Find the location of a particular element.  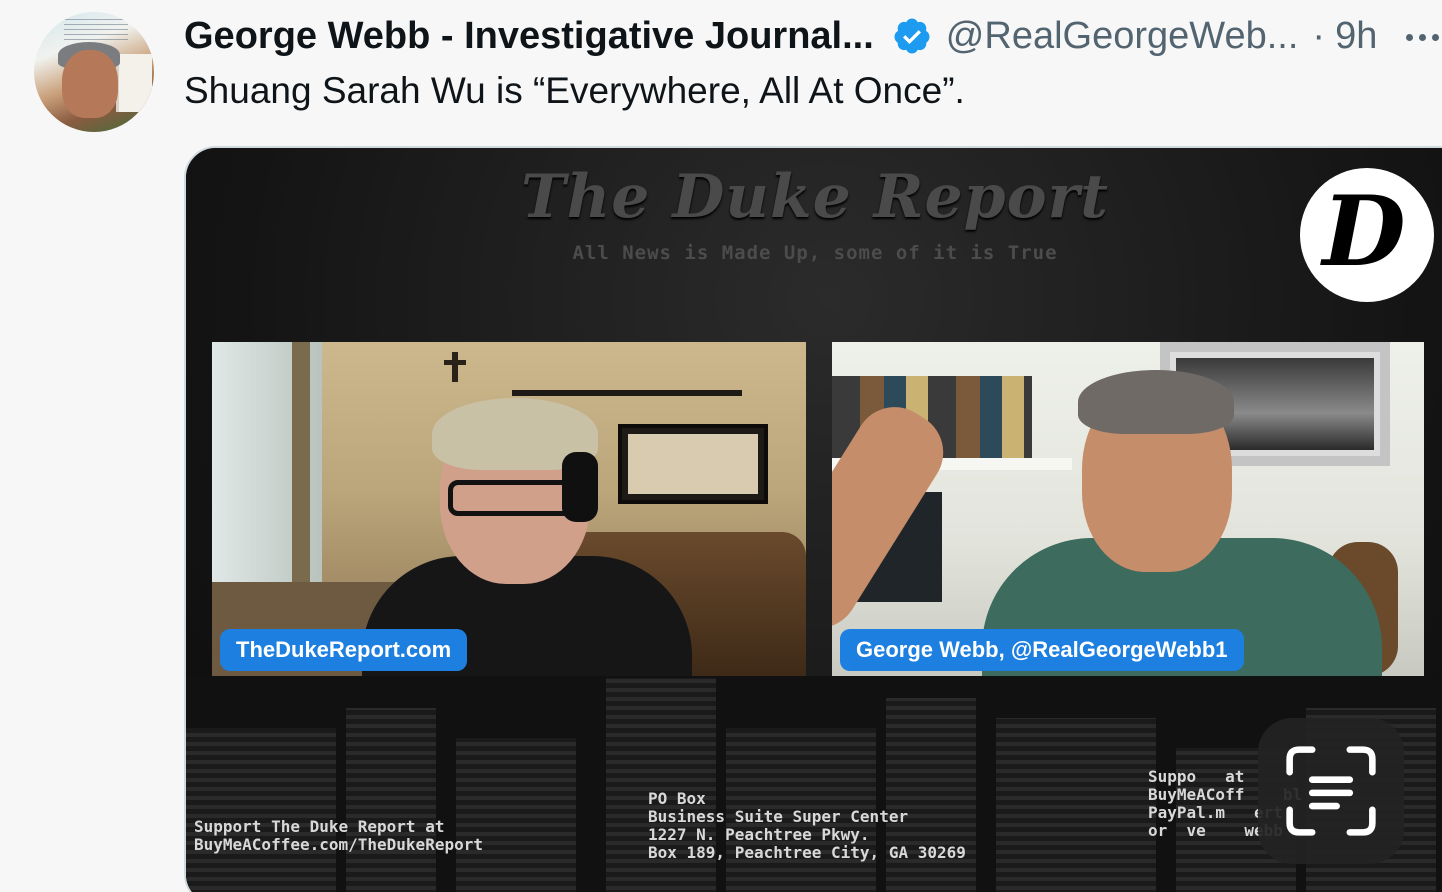

wall-picture is located at coordinates (693, 464).